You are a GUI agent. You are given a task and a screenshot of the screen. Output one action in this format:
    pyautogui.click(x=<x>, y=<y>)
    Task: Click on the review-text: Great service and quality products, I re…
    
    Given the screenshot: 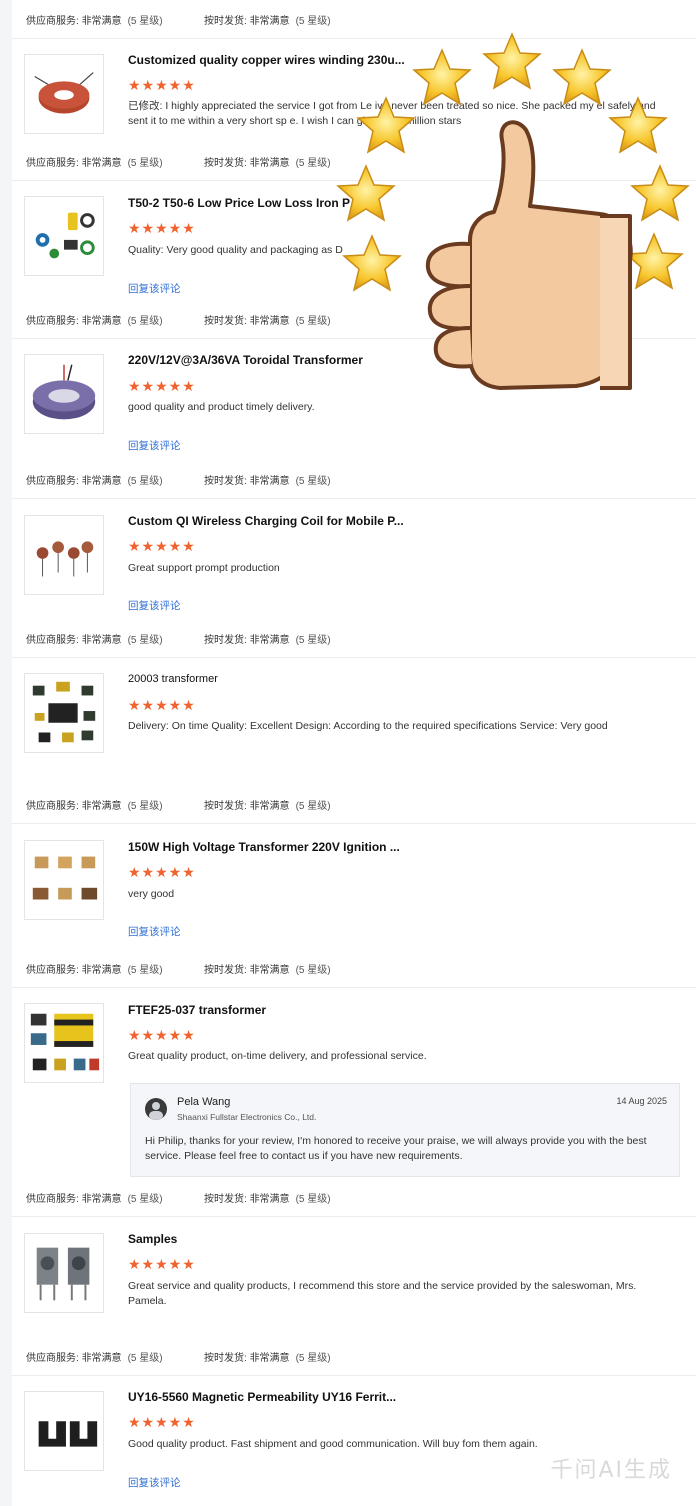 What is the action you would take?
    pyautogui.click(x=382, y=1293)
    